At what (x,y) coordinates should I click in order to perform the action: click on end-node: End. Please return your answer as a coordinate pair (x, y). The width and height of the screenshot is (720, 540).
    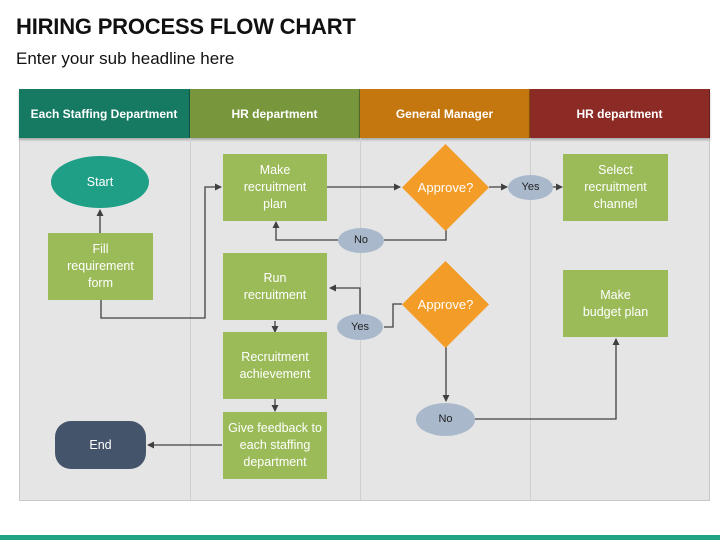
    Looking at the image, I should click on (100, 445).